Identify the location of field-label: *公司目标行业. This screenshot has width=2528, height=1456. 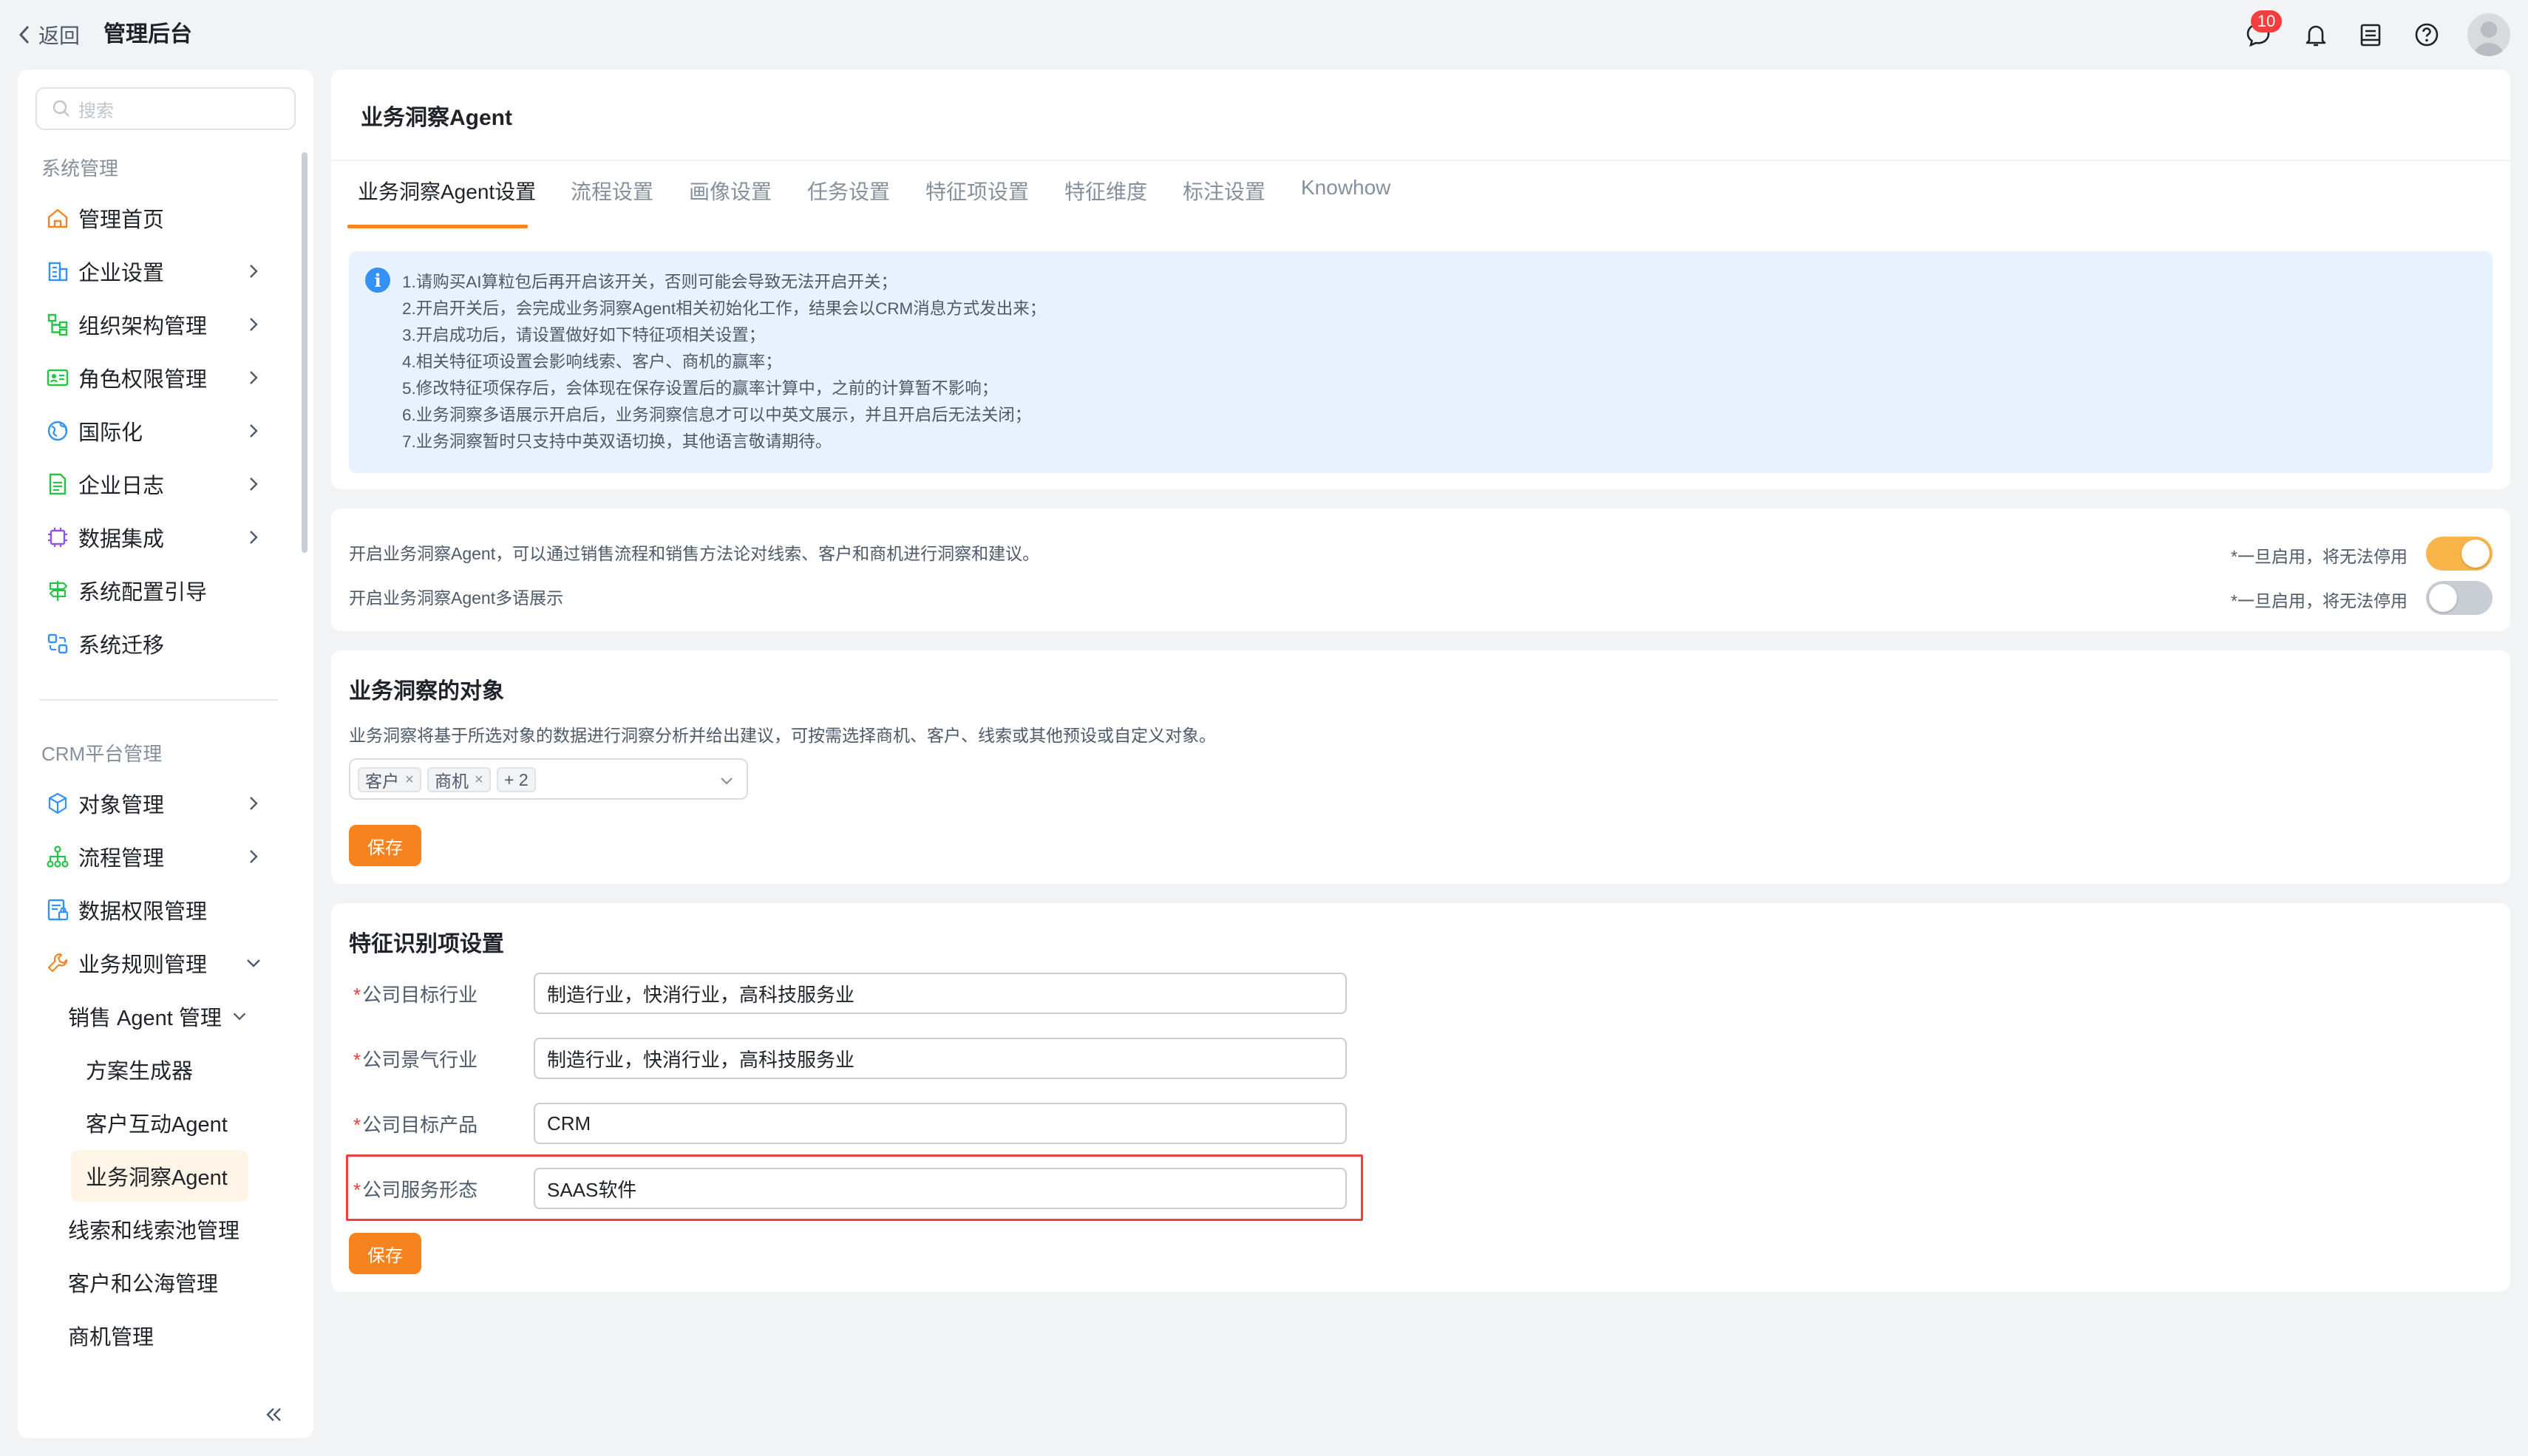
(415, 995).